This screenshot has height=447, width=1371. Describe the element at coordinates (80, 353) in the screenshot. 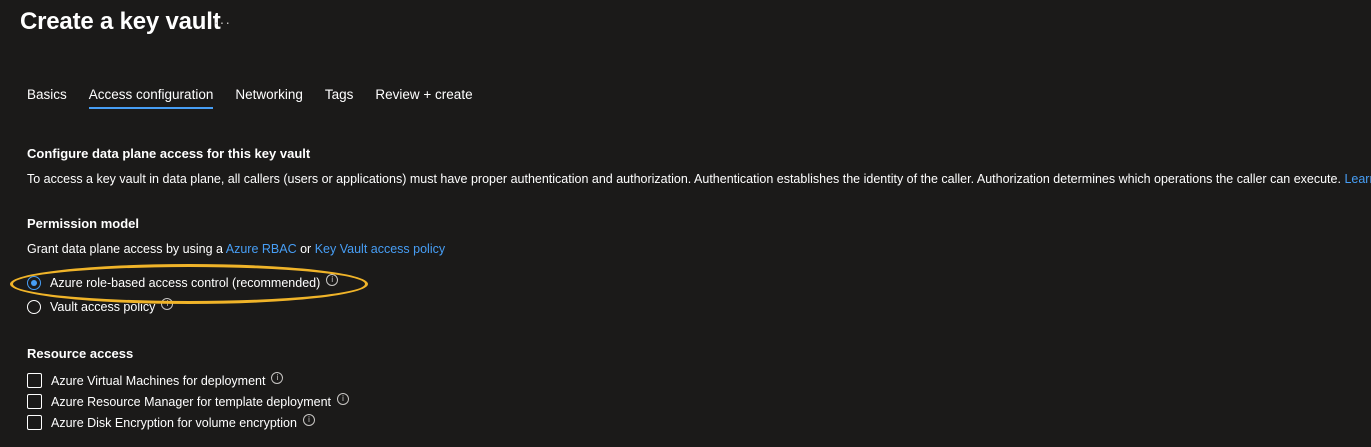

I see `resource-access-heading: Resource access` at that location.